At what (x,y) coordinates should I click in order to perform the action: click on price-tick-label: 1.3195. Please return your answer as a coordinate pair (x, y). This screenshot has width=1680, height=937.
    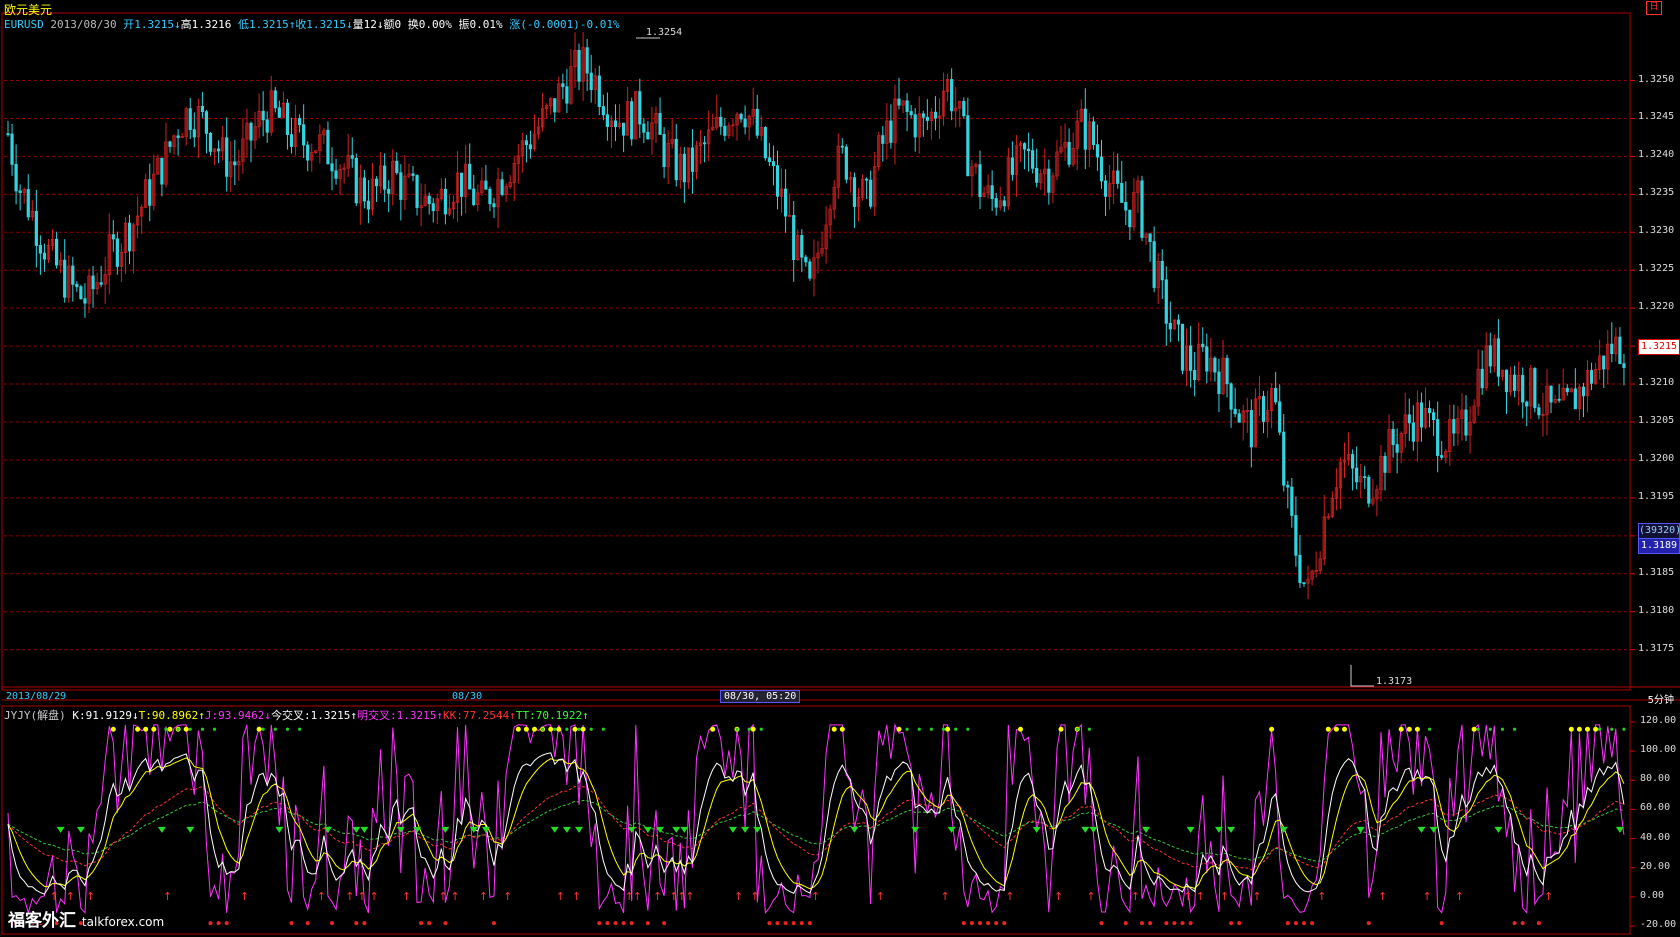
    Looking at the image, I should click on (1656, 496).